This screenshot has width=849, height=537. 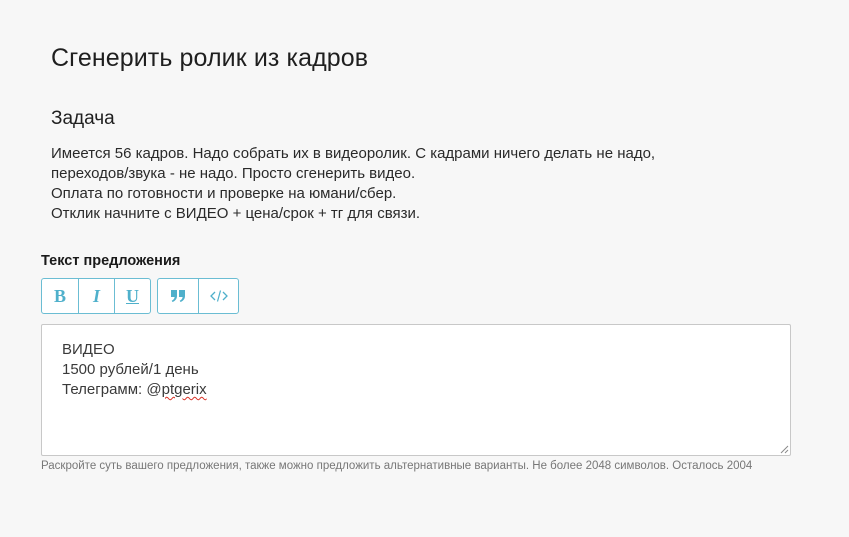 What do you see at coordinates (88, 349) in the screenshot?
I see `offer-text-line: ВИДЕО` at bounding box center [88, 349].